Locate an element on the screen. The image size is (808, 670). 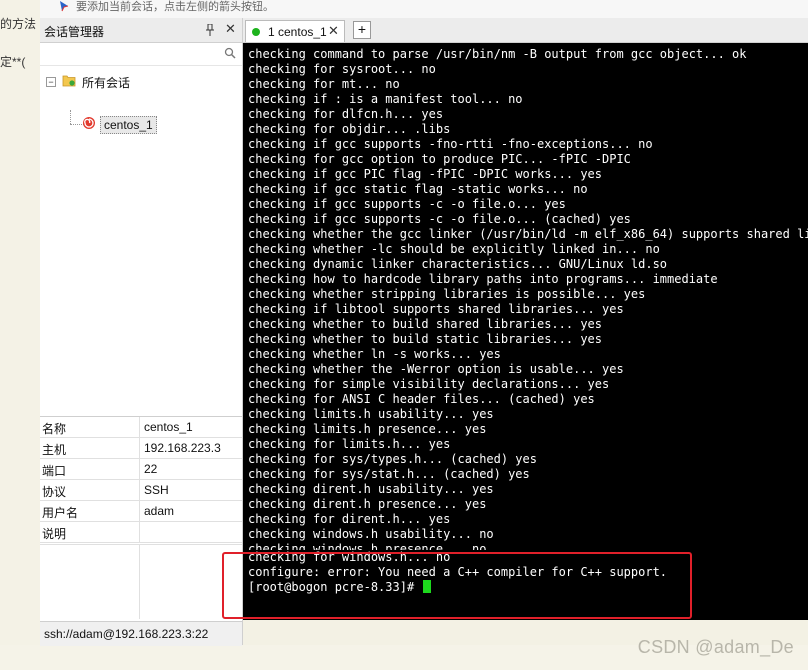
terminal-line: checking for sys/stat.h... (cached) yes is located at coordinates (389, 474).